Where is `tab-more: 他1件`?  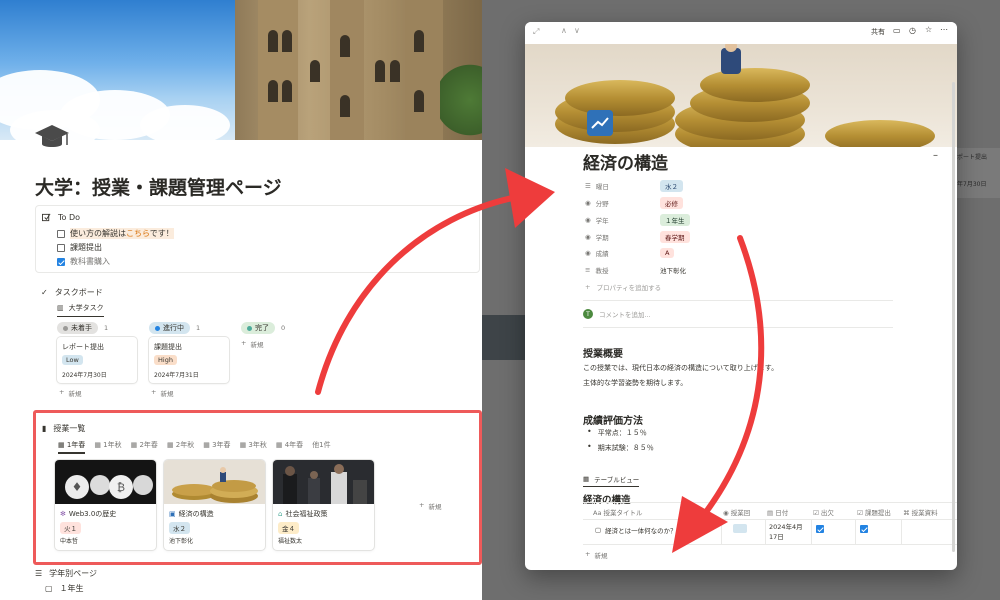 tab-more: 他1件 is located at coordinates (321, 447).